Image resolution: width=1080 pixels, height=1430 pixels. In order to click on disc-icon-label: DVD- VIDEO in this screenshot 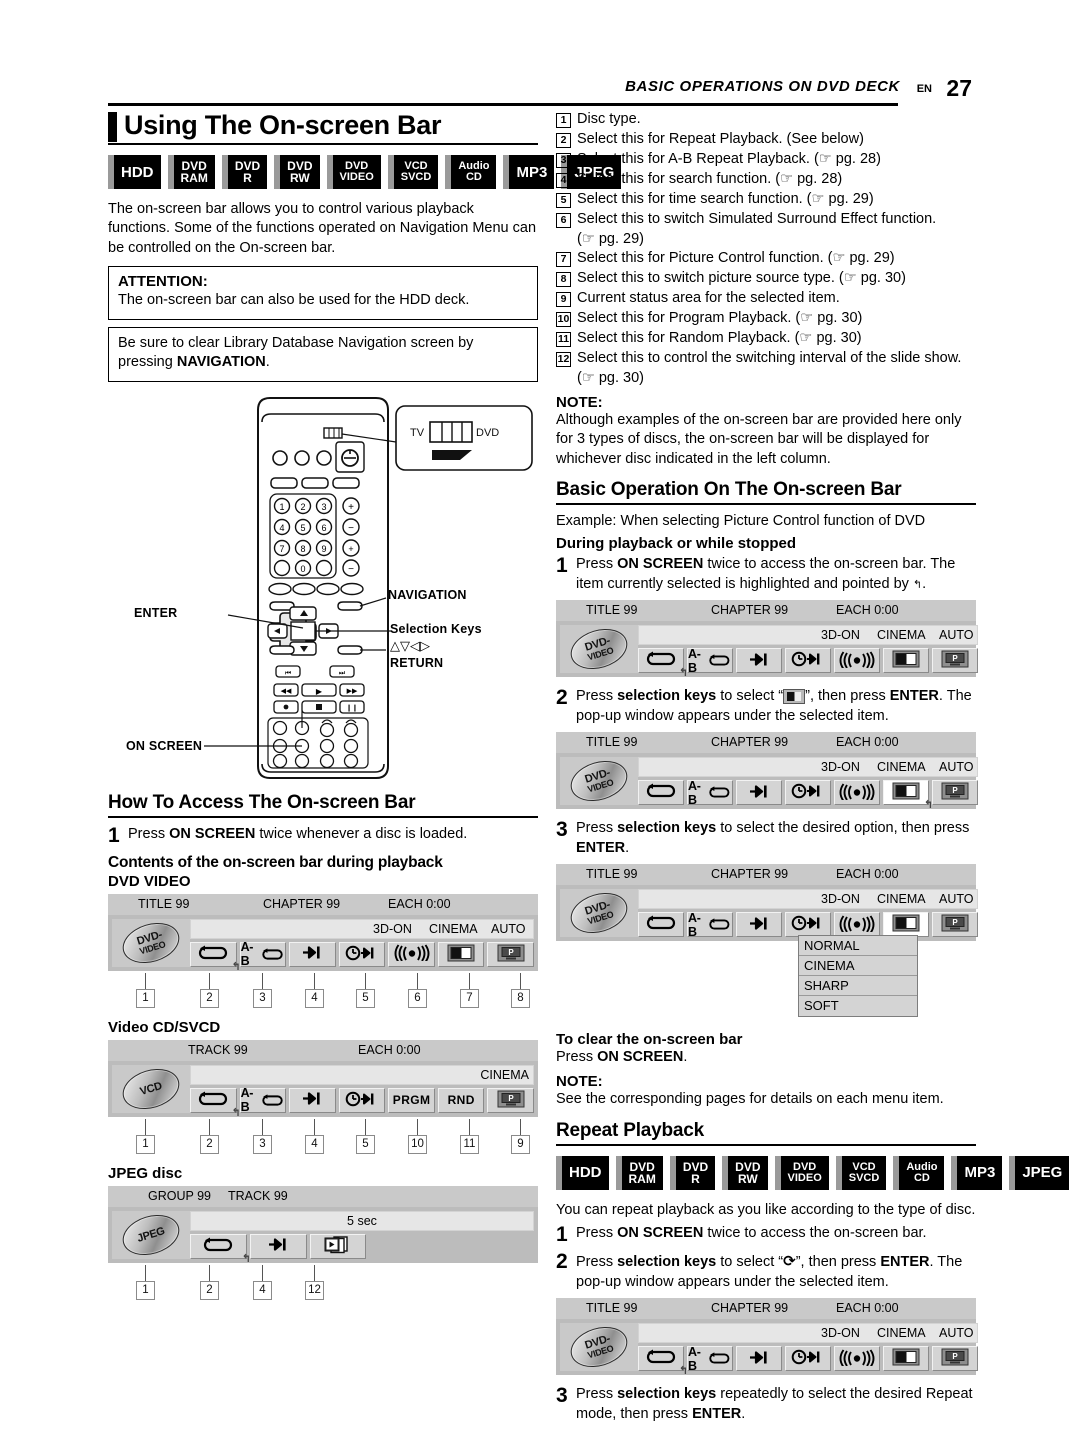, I will do `click(599, 649)`.